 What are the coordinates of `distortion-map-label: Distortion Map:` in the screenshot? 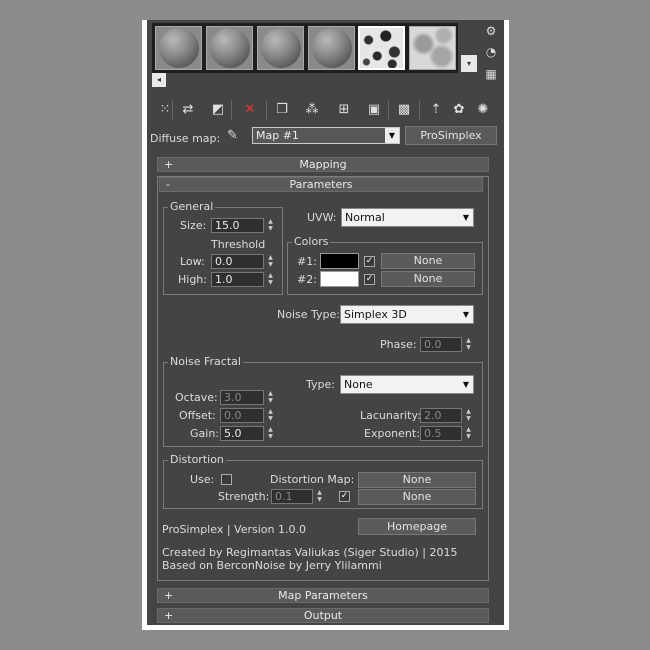 It's located at (312, 479).